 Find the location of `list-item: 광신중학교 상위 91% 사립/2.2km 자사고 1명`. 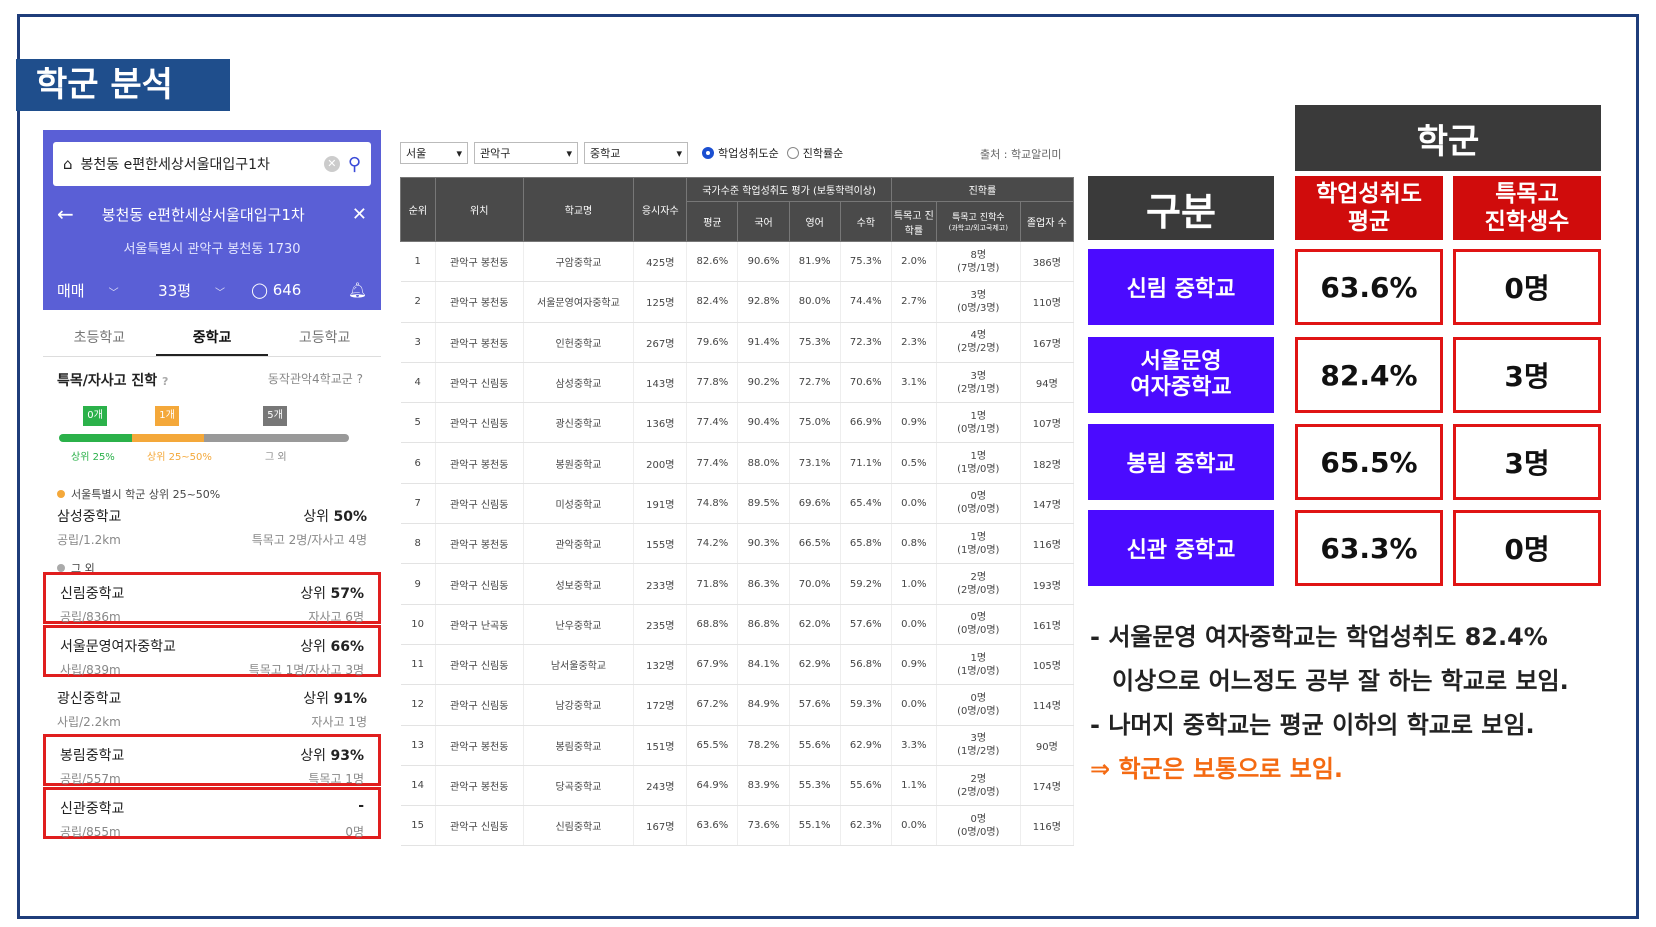

list-item: 광신중학교 상위 91% 사립/2.2km 자사고 1명 is located at coordinates (212, 706).